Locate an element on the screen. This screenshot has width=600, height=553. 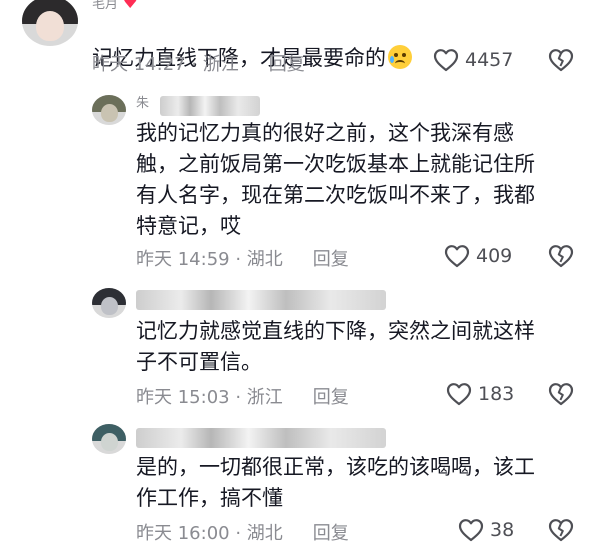
comment-time: 昨天 14:59 · 湖北 is located at coordinates (209, 259).